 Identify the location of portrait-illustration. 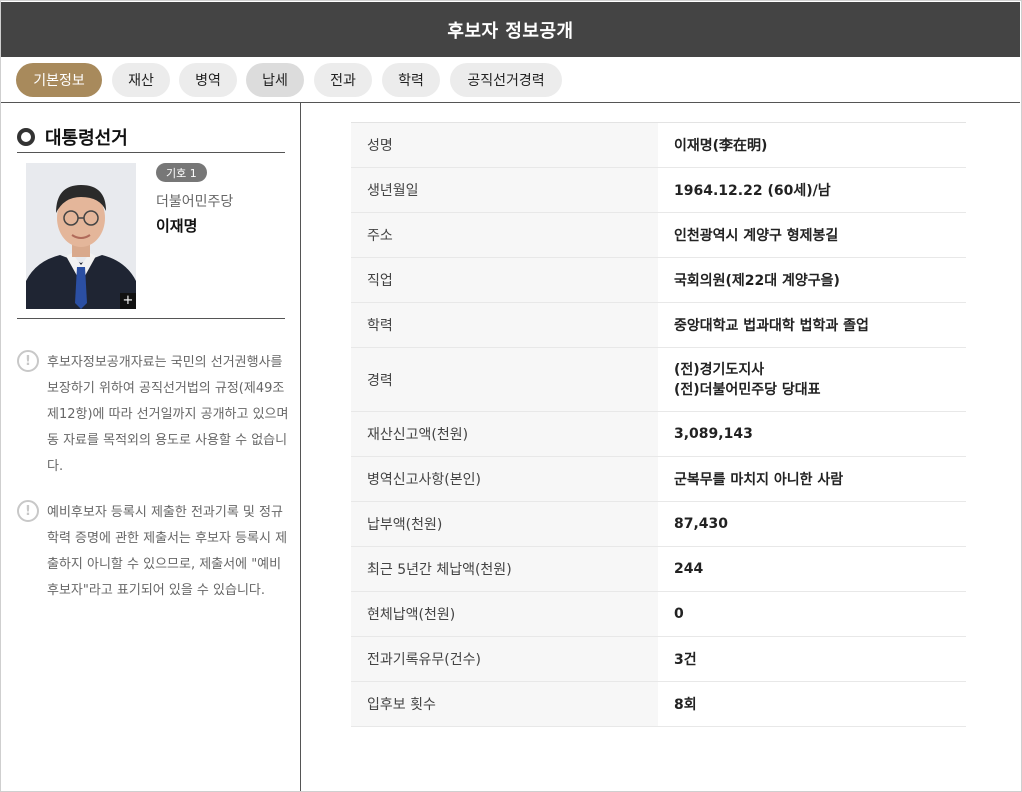
(81, 236).